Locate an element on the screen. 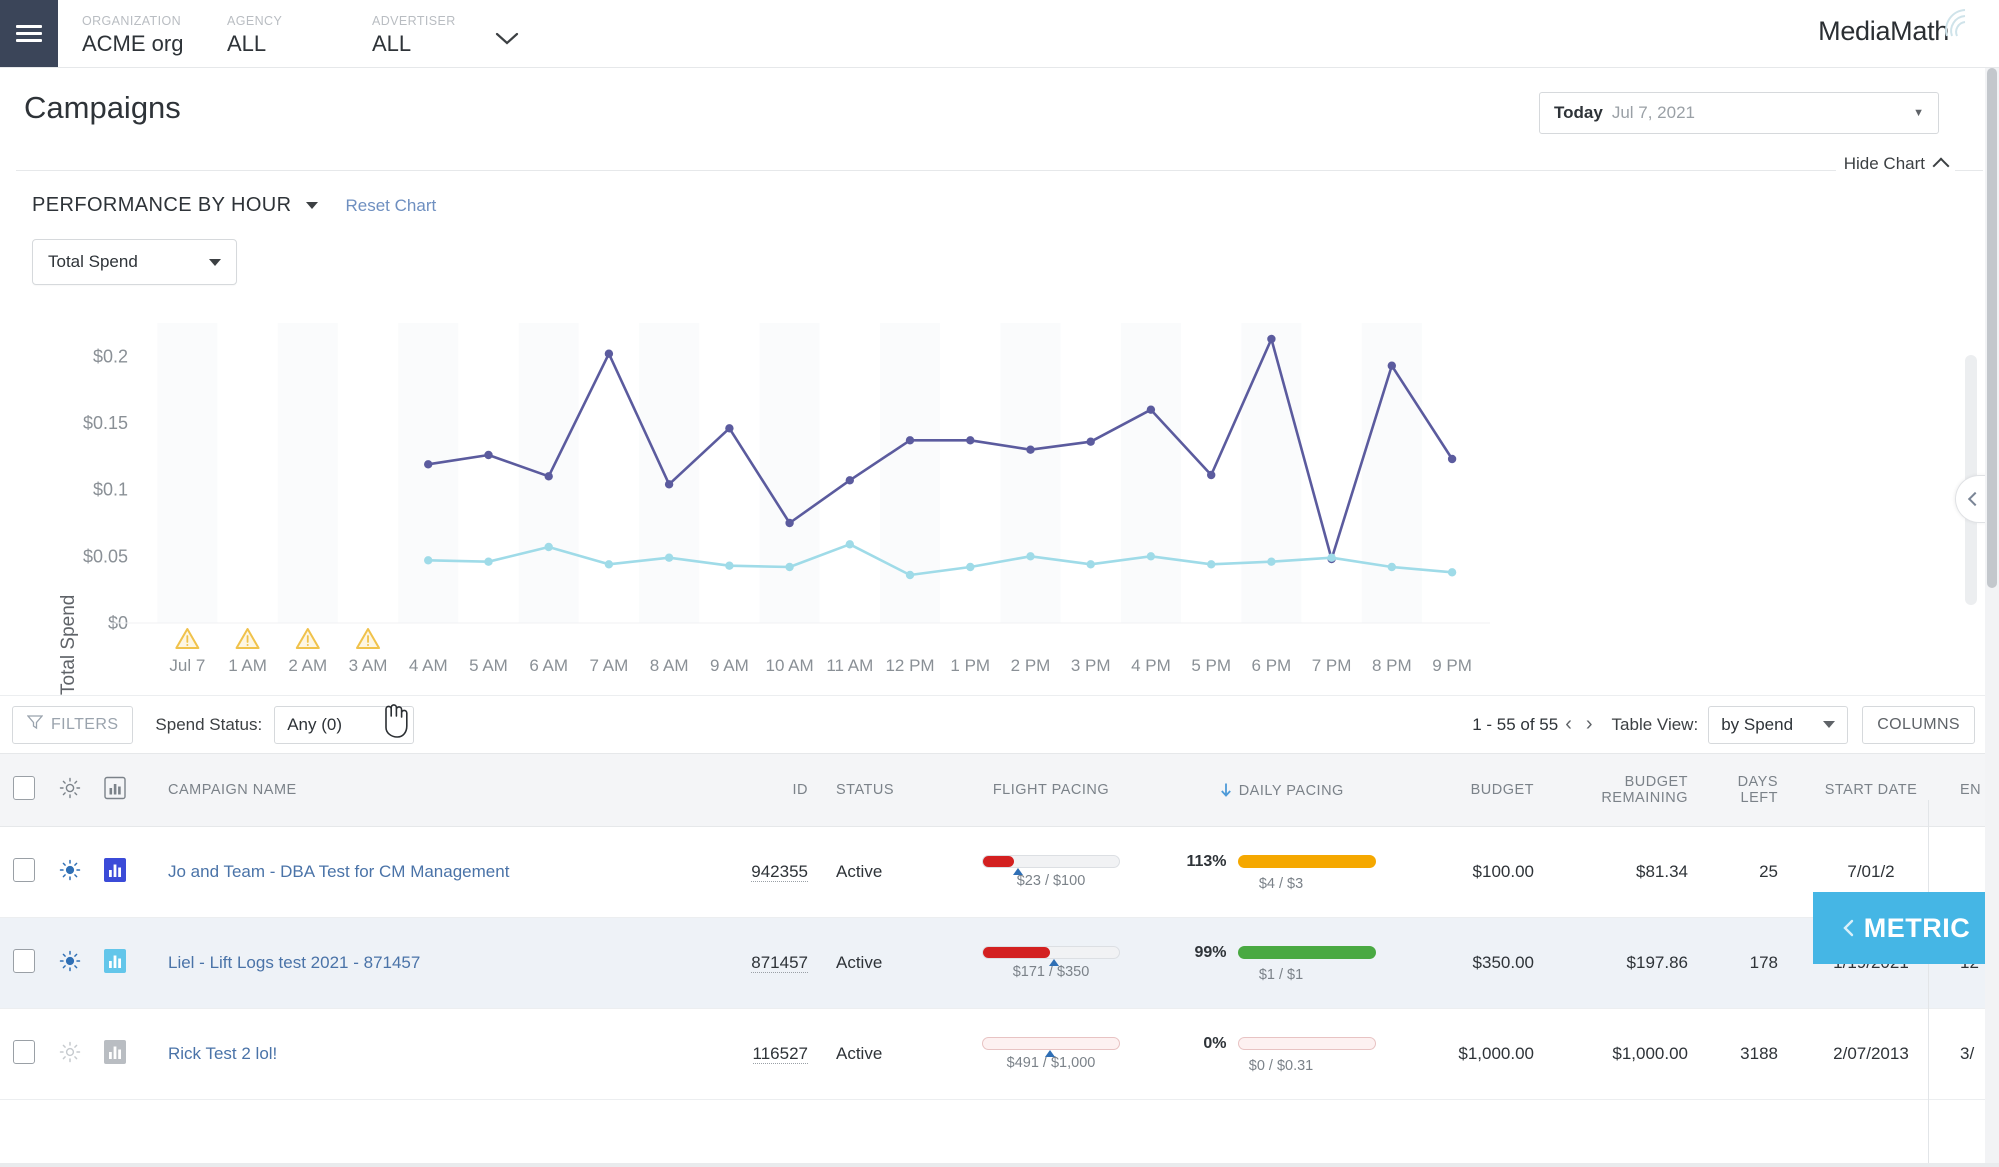 The width and height of the screenshot is (1999, 1167). chart-toggle-header is located at coordinates (115, 790).